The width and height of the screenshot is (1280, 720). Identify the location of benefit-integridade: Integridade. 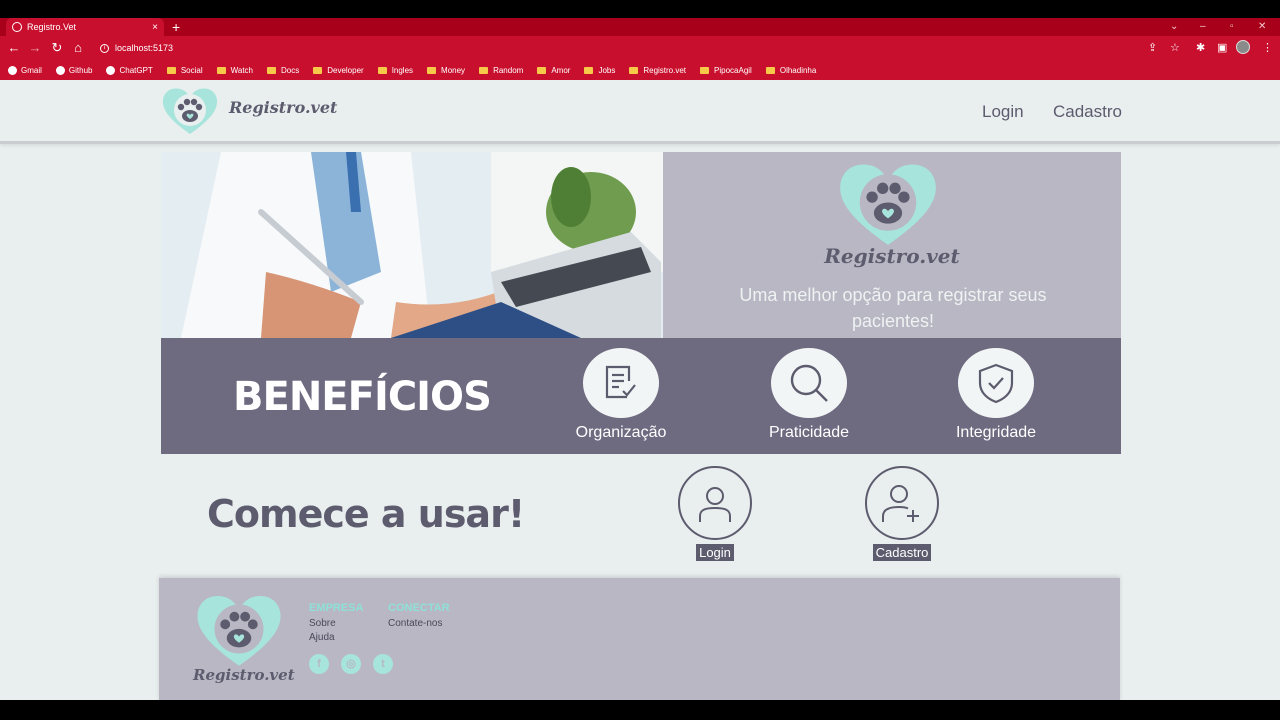
(996, 395).